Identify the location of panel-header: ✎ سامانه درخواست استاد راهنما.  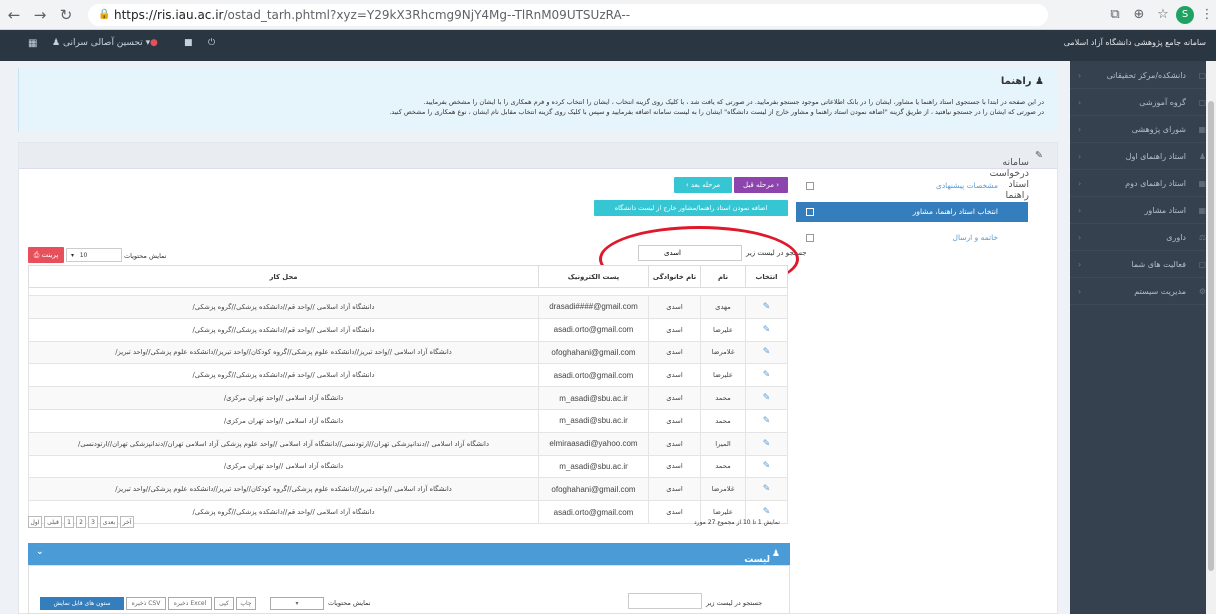
(538, 172).